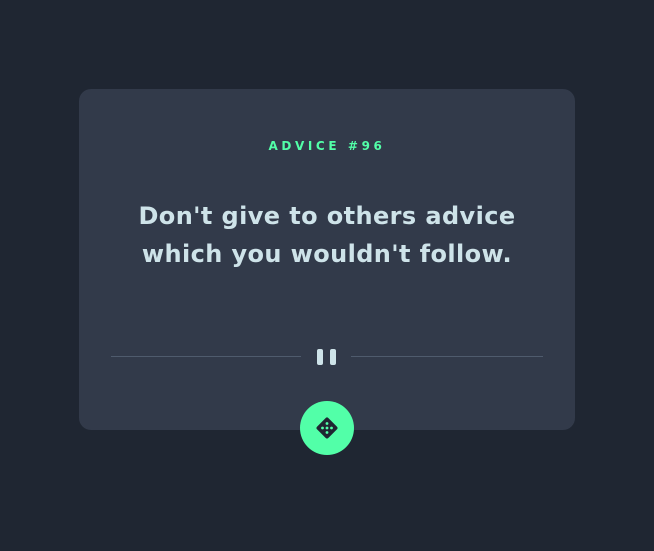 This screenshot has height=551, width=654. I want to click on divider-line-right, so click(447, 356).